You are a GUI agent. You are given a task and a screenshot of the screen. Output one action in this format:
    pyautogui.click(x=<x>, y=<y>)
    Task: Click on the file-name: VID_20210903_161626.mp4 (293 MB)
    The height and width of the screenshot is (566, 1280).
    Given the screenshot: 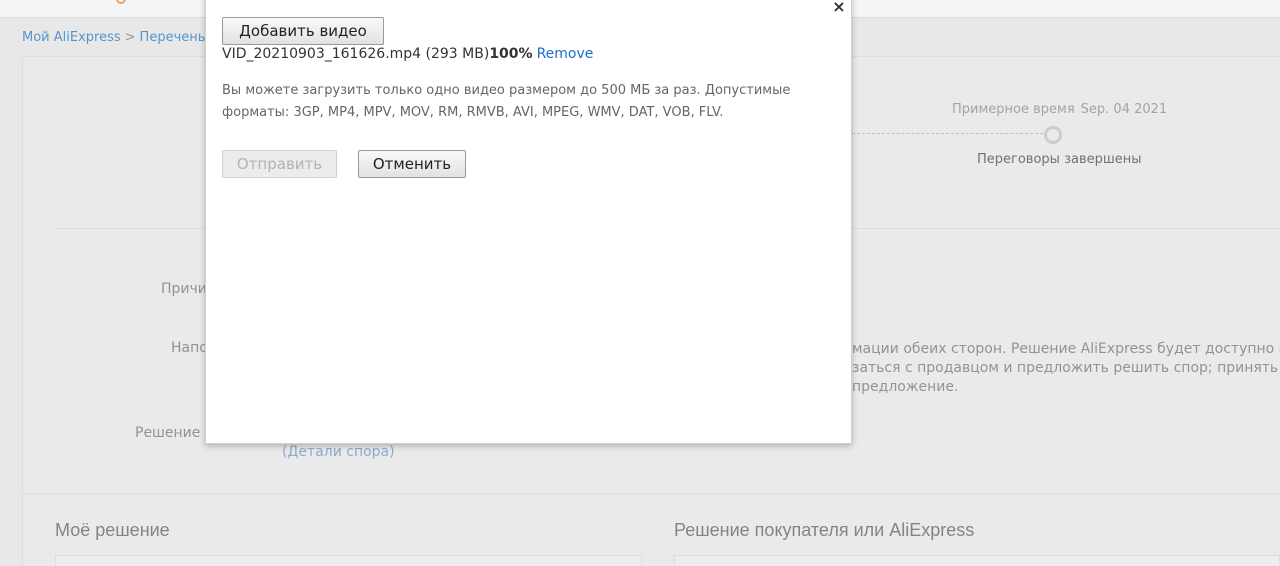 What is the action you would take?
    pyautogui.click(x=356, y=54)
    